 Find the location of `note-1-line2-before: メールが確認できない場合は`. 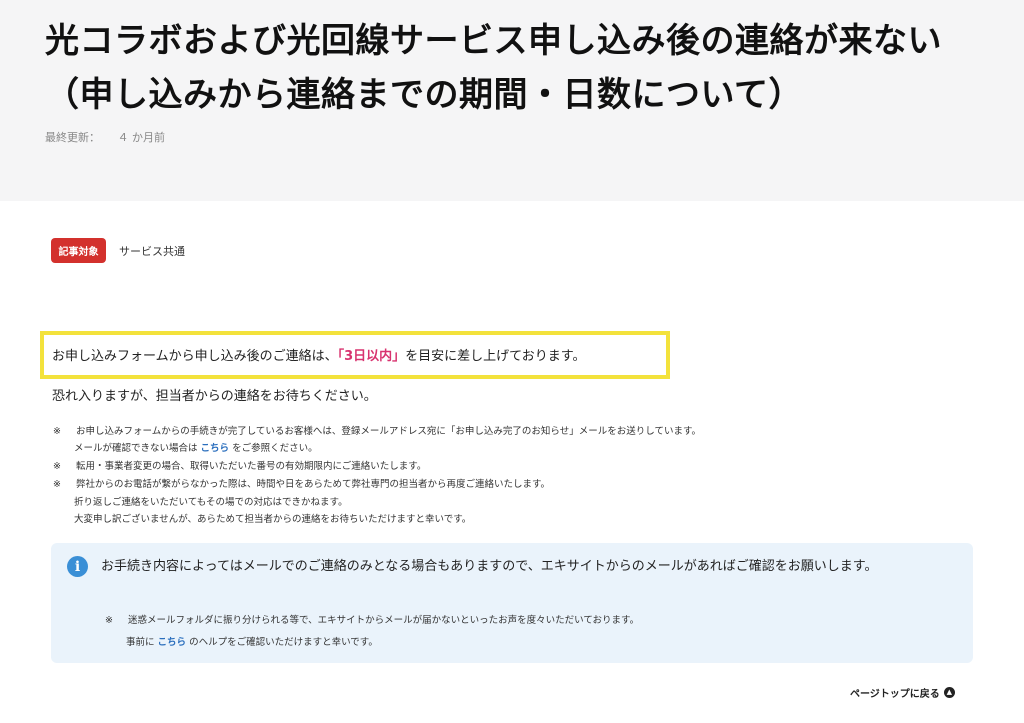

note-1-line2-before: メールが確認できない場合は is located at coordinates (136, 448).